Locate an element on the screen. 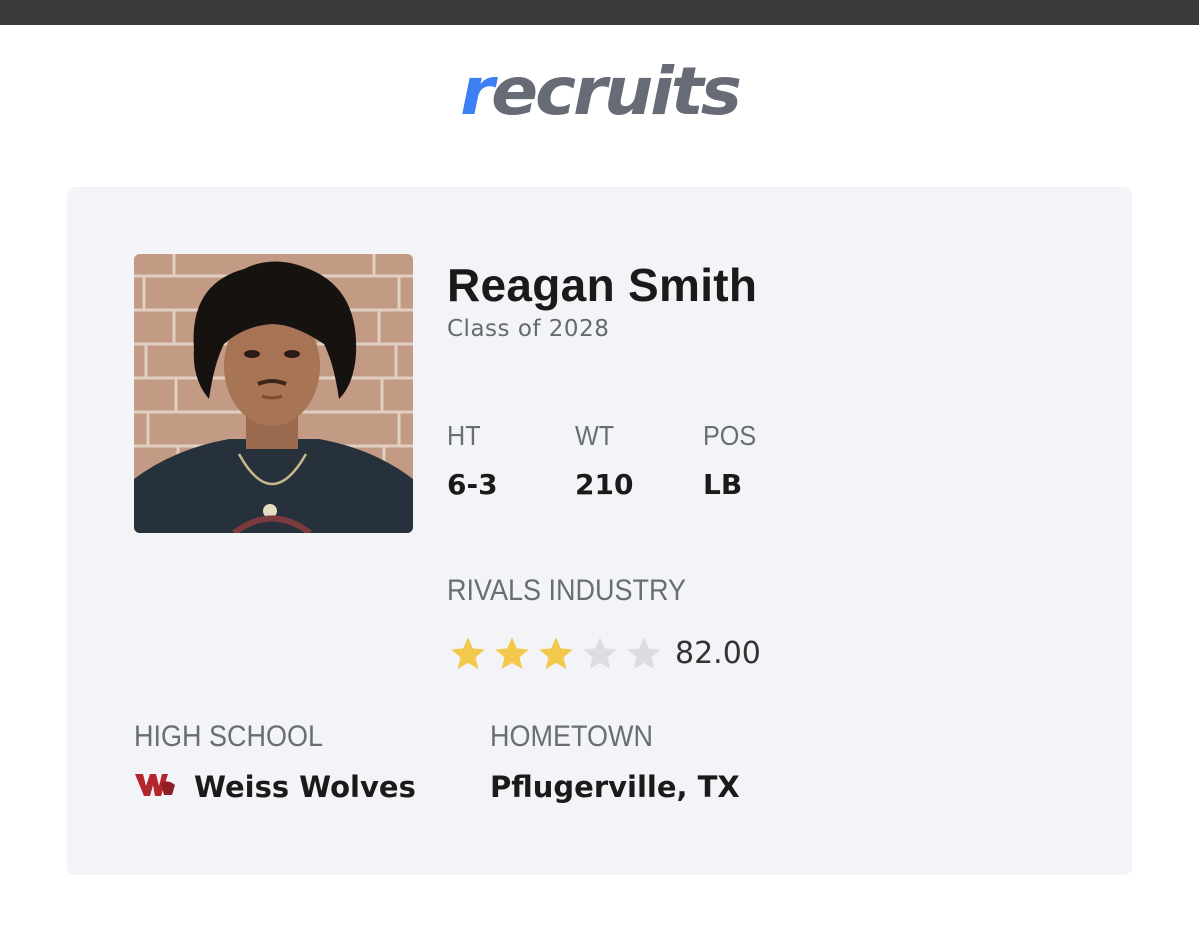  rating-label: RIVALS INDUSTRY is located at coordinates (567, 590).